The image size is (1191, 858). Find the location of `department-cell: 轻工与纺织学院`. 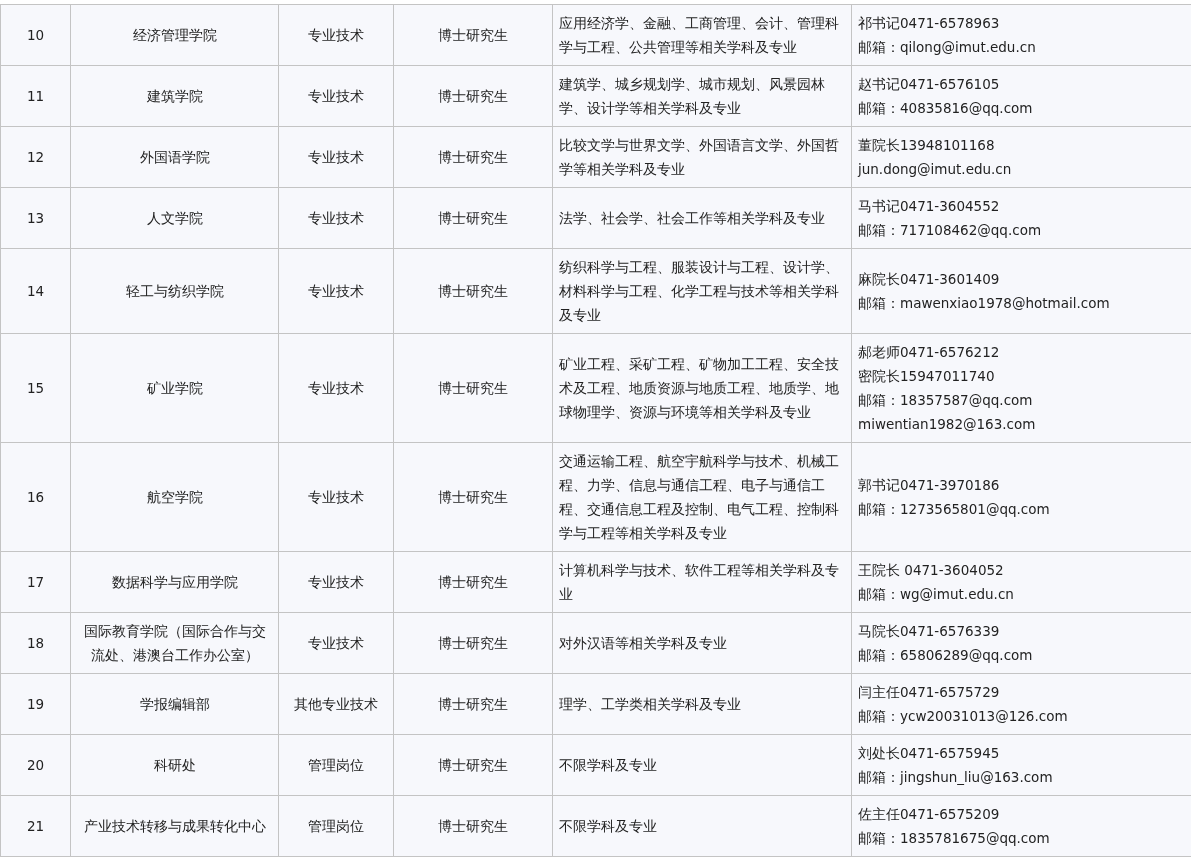

department-cell: 轻工与纺织学院 is located at coordinates (174, 291).